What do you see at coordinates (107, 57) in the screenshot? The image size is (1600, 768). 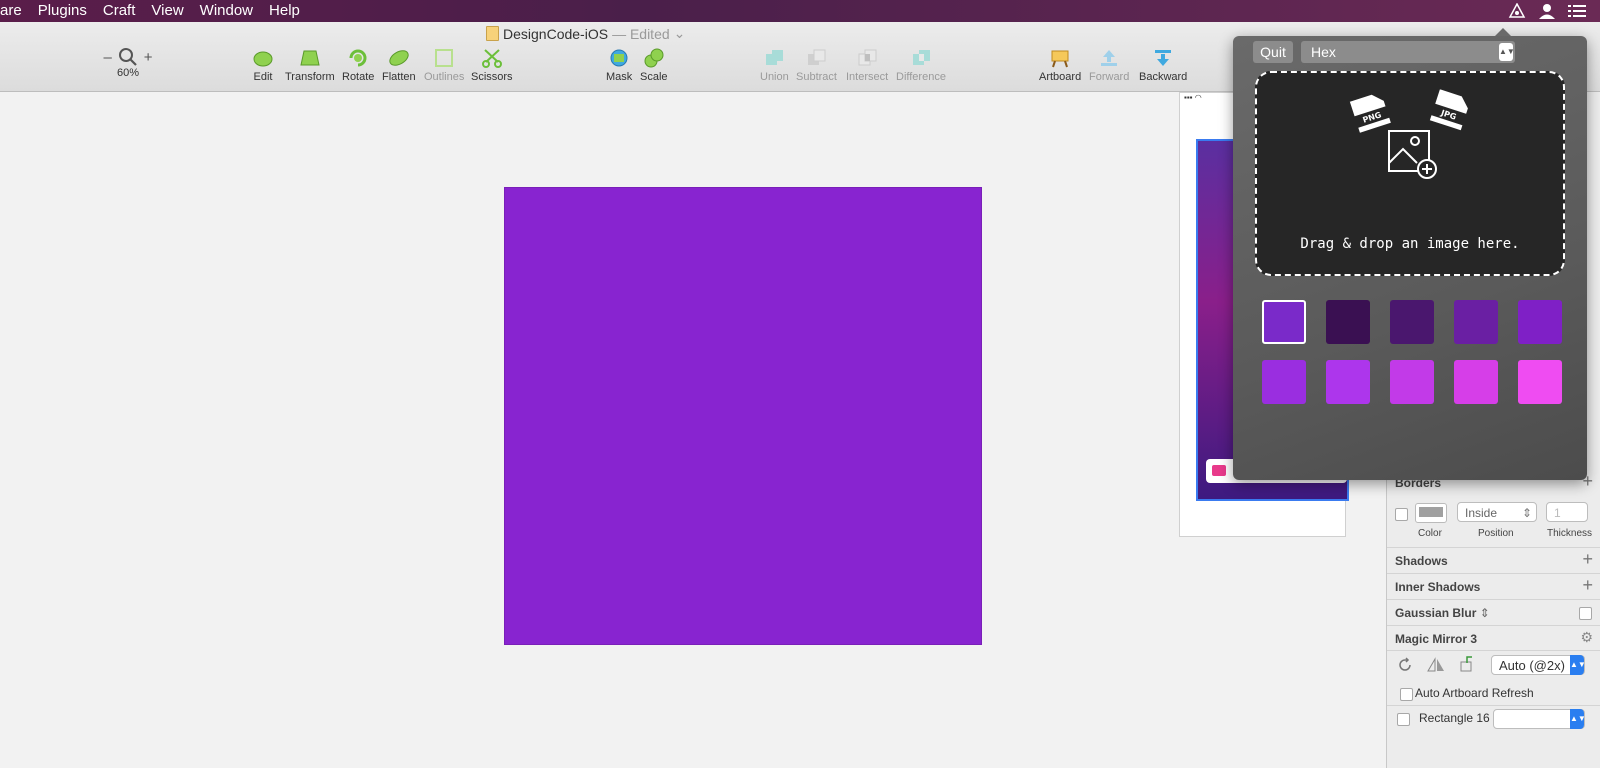 I see `zoom-out-button: –` at bounding box center [107, 57].